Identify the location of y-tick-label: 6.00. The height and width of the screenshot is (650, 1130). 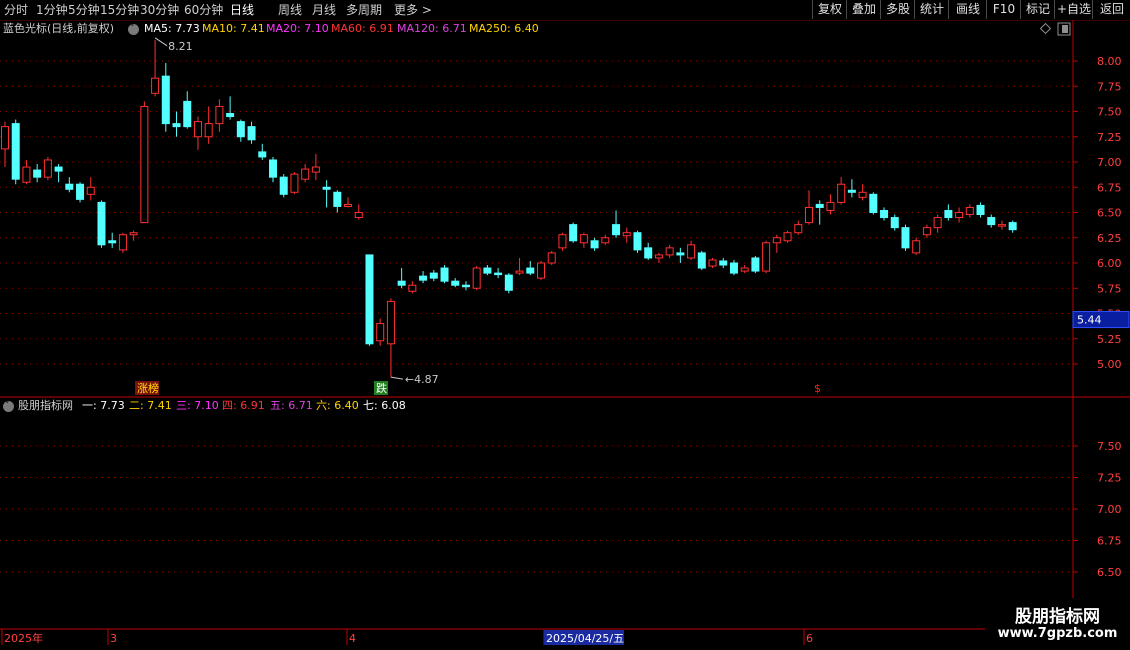
(1109, 263).